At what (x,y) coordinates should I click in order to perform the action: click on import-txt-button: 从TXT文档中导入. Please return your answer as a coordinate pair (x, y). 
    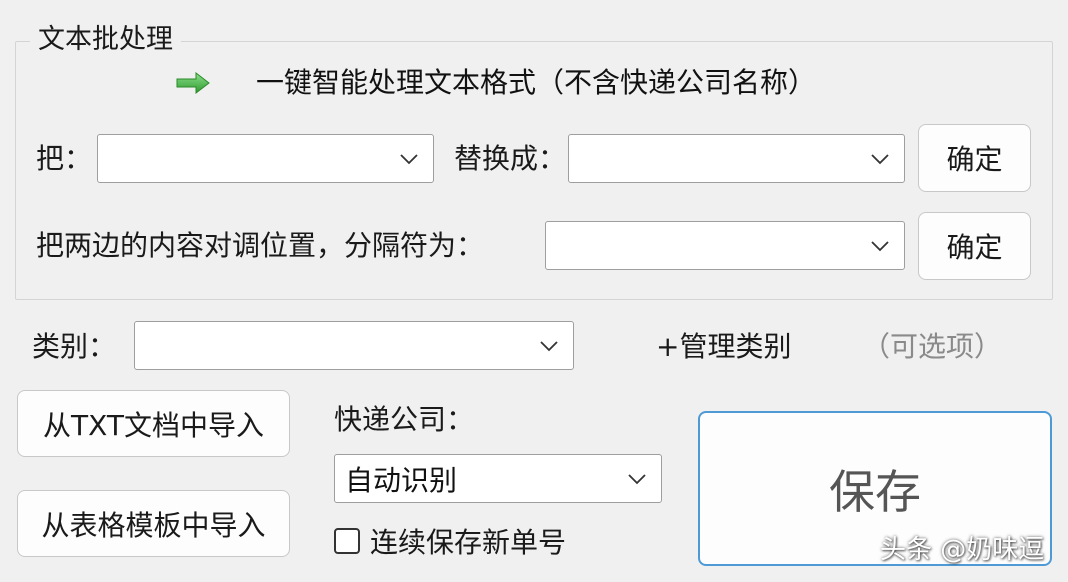
    Looking at the image, I should click on (153, 423).